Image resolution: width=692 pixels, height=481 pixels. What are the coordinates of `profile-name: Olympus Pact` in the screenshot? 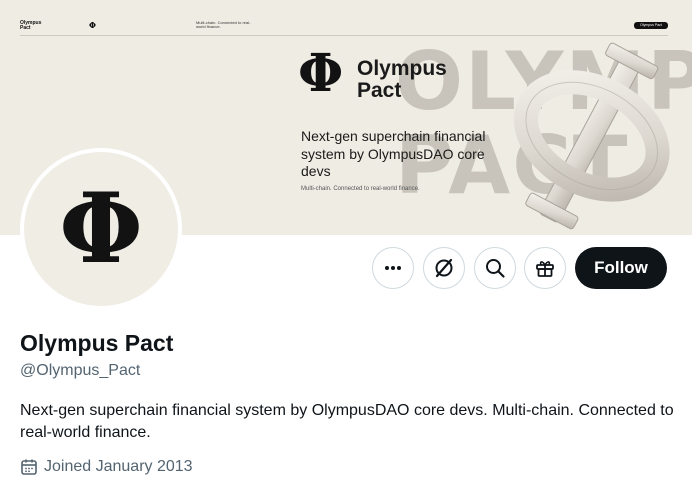 It's located at (97, 343).